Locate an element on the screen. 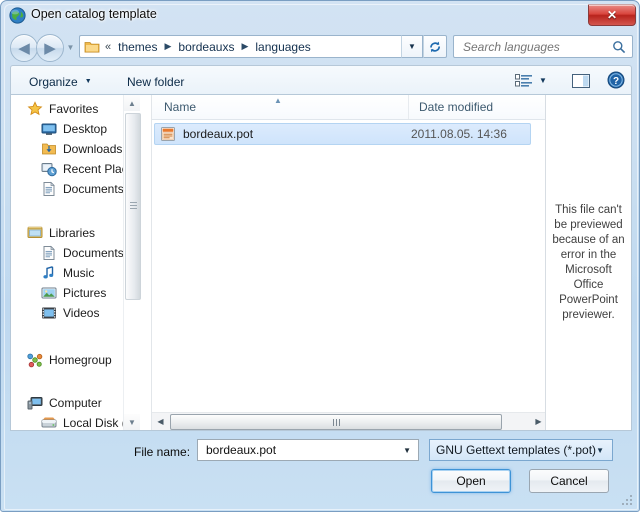  address-bar-row: ◀ ▶ ▼ « themes ▶ bordeauxs ▶ languages ▼ is located at coordinates (320, 47).